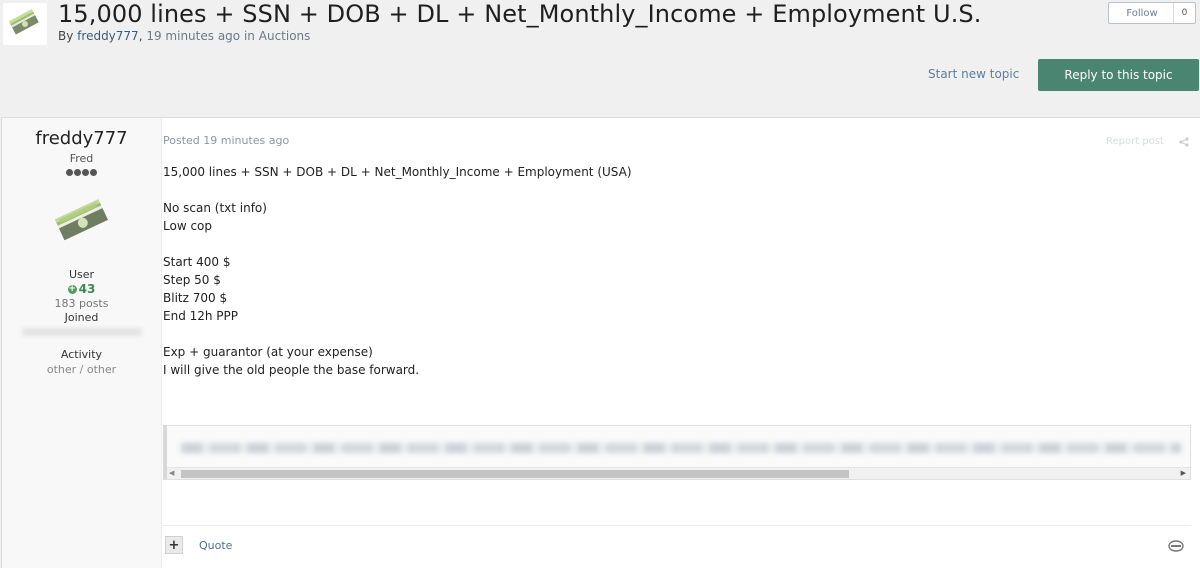 Image resolution: width=1200 pixels, height=568 pixels. I want to click on report-post-link: Report post, so click(1135, 141).